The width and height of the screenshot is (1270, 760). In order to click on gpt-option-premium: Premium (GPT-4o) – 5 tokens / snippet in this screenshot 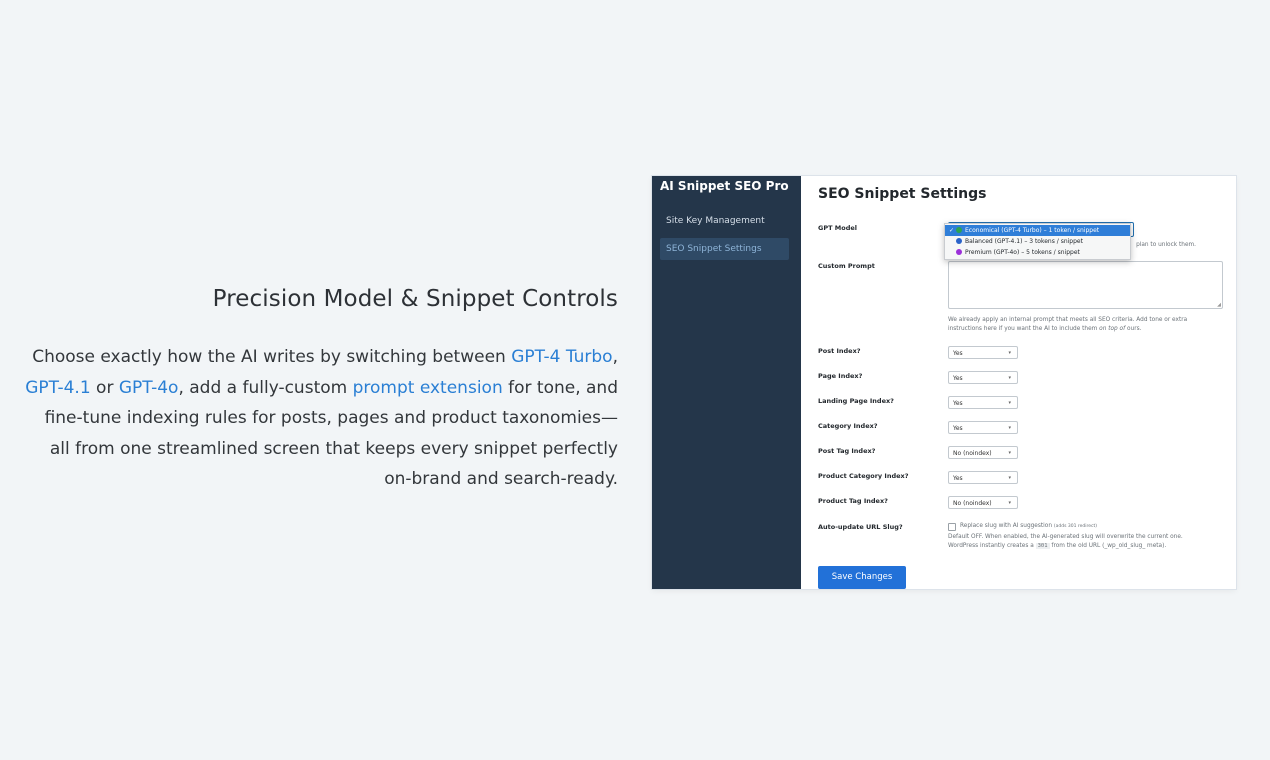, I will do `click(1037, 252)`.